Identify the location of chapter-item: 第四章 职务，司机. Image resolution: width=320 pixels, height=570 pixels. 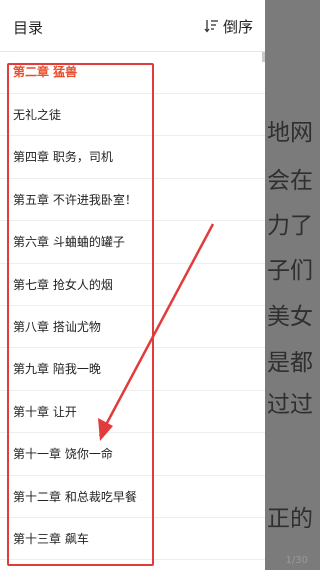
(132, 157).